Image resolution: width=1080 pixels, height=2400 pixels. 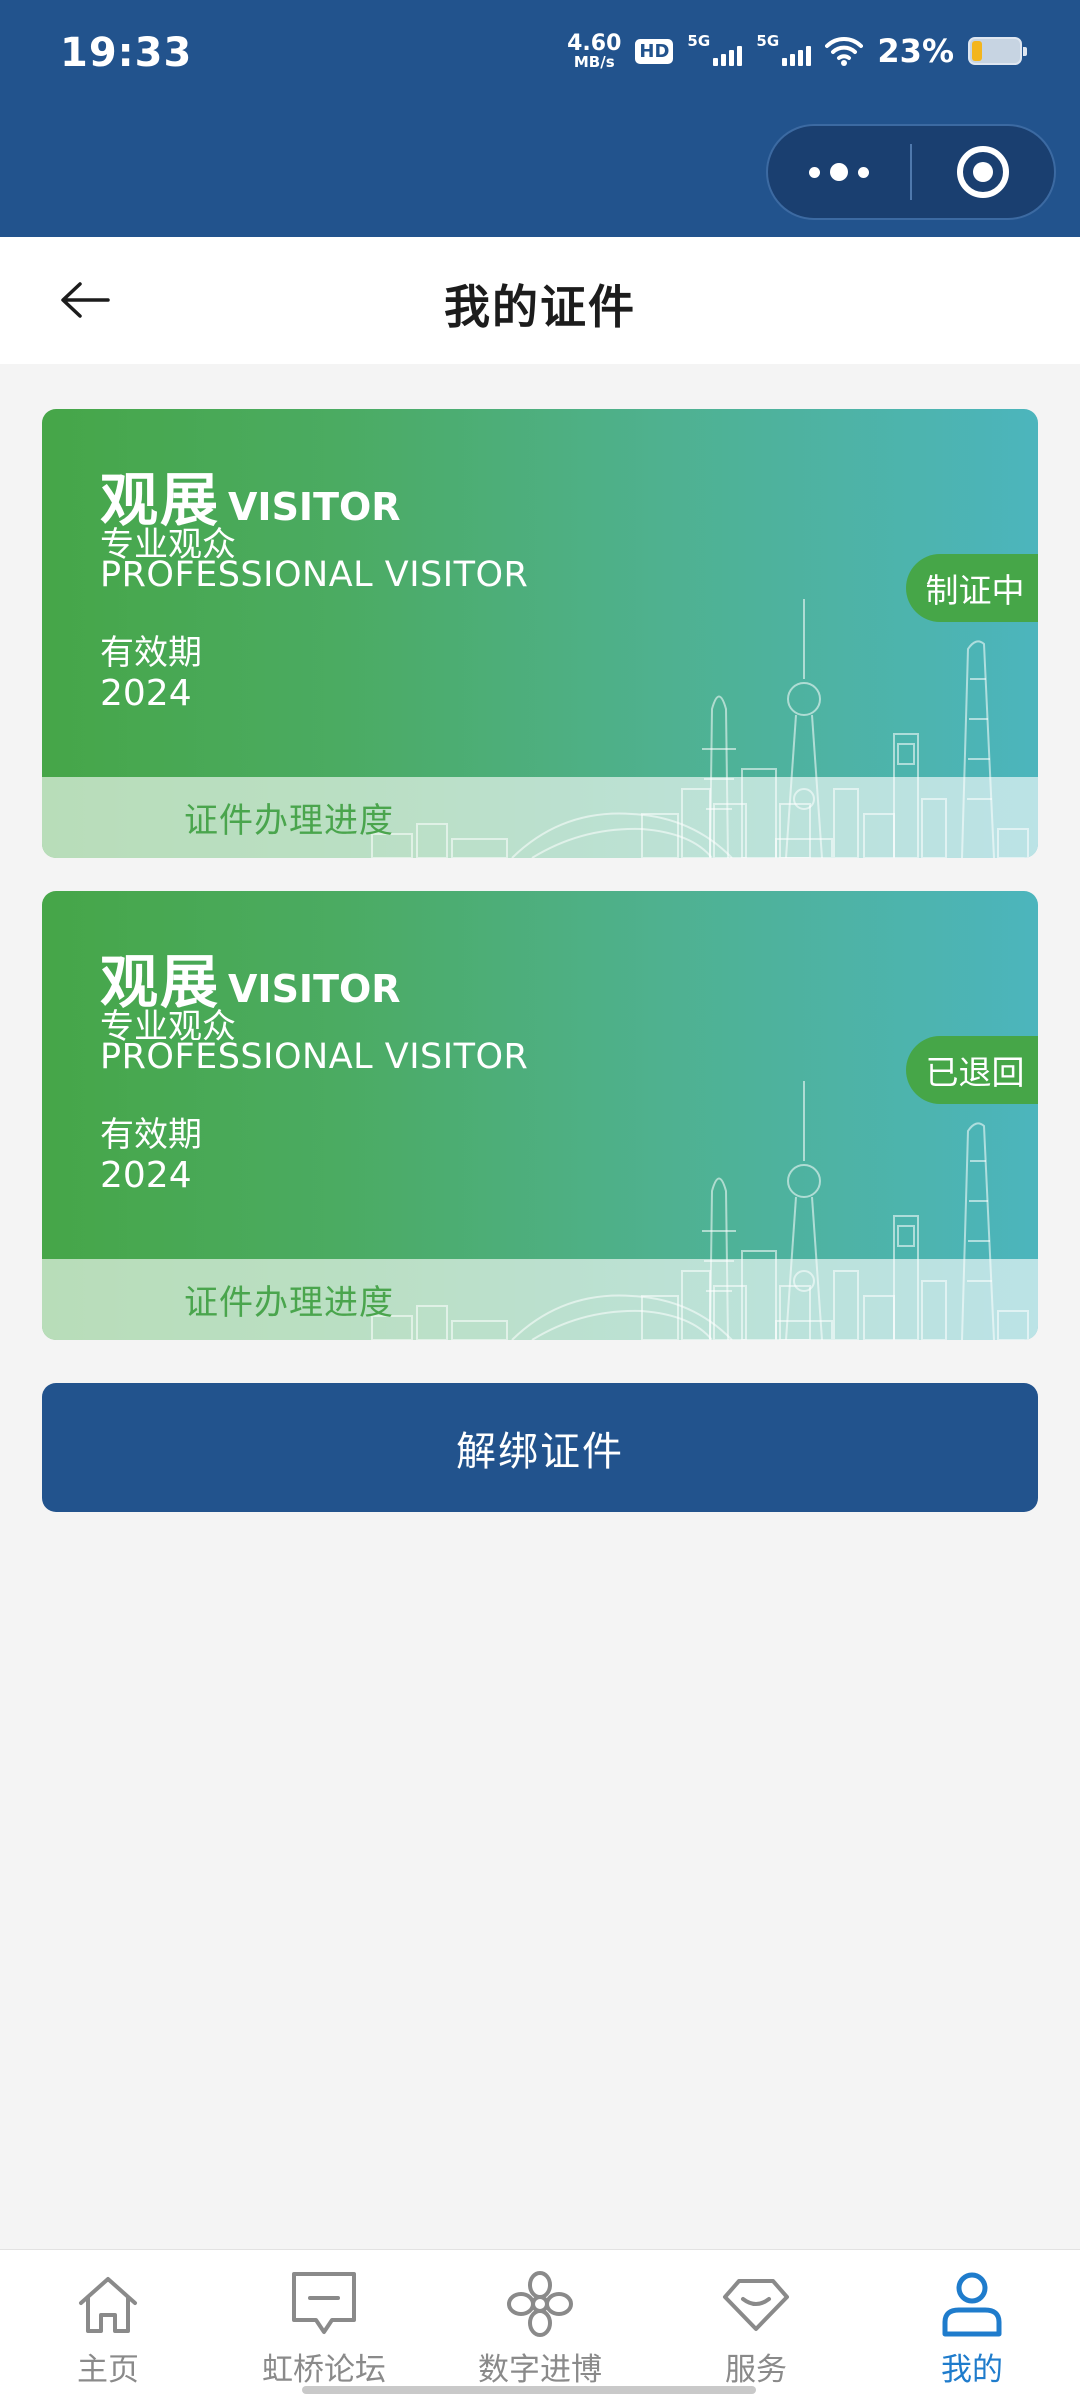 What do you see at coordinates (844, 51) in the screenshot?
I see `wifi-icon` at bounding box center [844, 51].